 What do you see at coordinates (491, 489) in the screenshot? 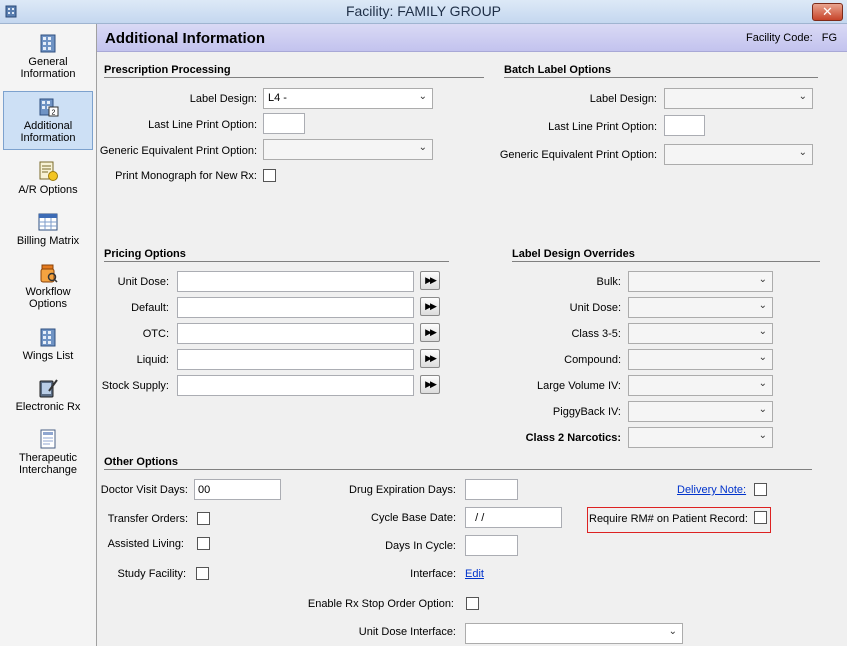
I see `drug-expiration-input` at bounding box center [491, 489].